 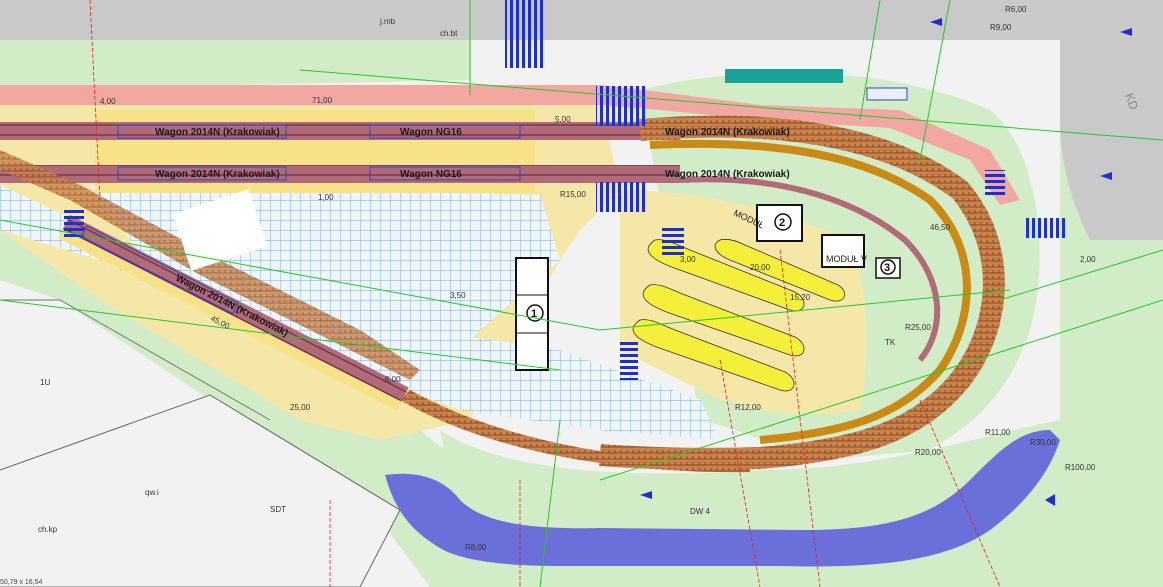 I want to click on road-top, so click(x=581, y=20).